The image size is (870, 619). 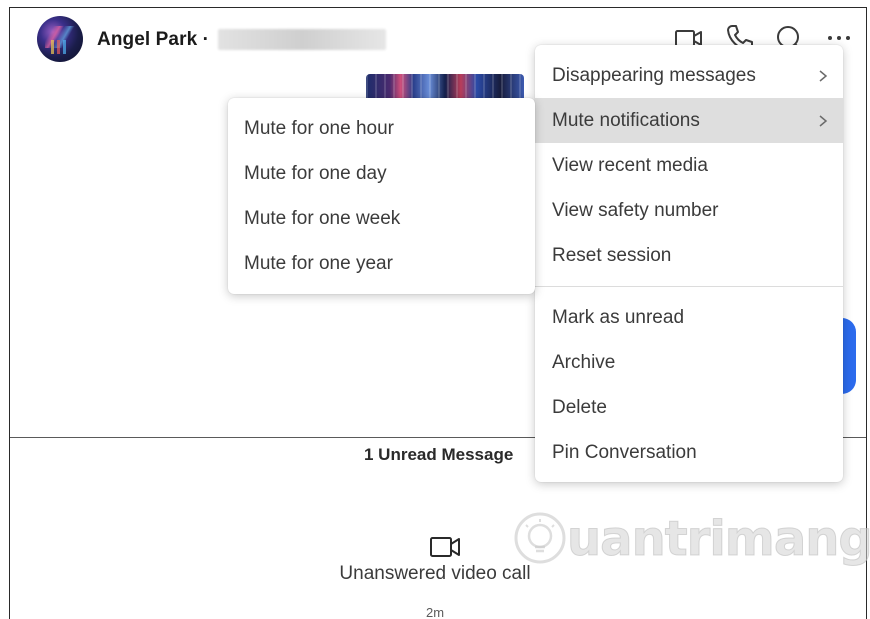 I want to click on menu-item-archive: Archive, so click(x=689, y=362).